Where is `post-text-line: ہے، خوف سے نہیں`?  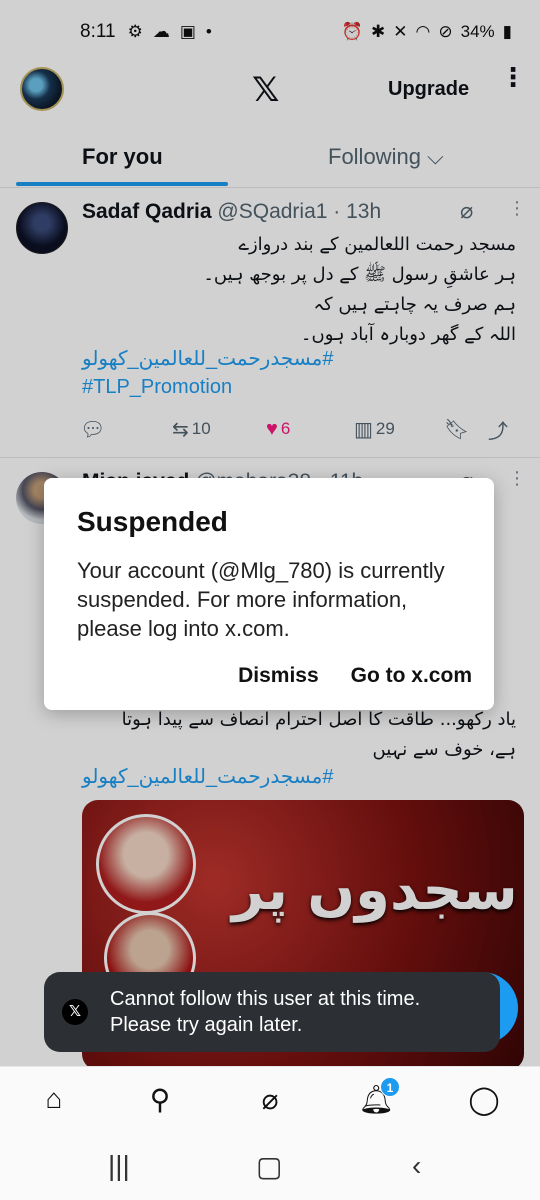 post-text-line: ہے، خوف سے نہیں is located at coordinates (444, 749).